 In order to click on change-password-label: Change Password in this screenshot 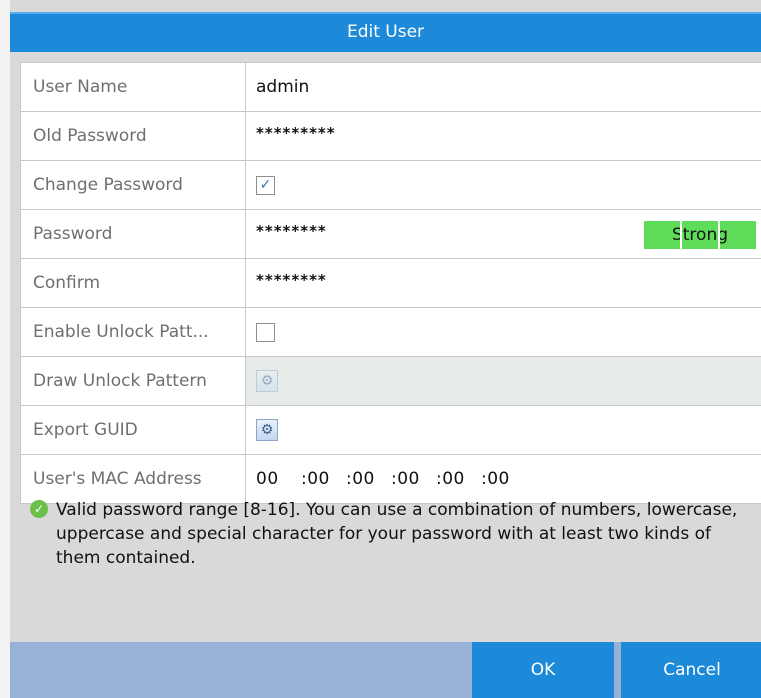, I will do `click(133, 185)`.